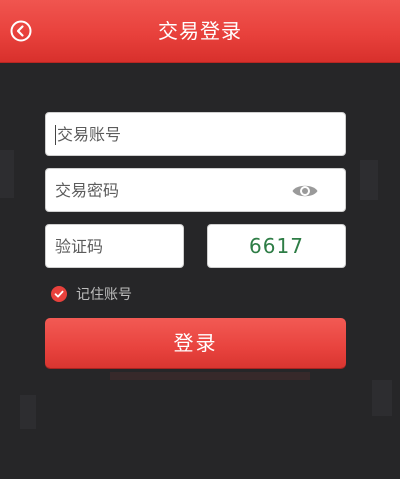 This screenshot has width=400, height=479. I want to click on eye-icon, so click(305, 191).